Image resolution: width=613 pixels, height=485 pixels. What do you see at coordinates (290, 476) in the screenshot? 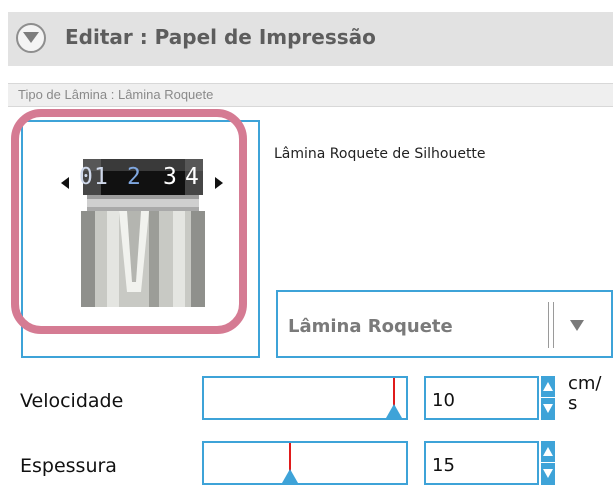
I see `thickness-slider-thumb` at bounding box center [290, 476].